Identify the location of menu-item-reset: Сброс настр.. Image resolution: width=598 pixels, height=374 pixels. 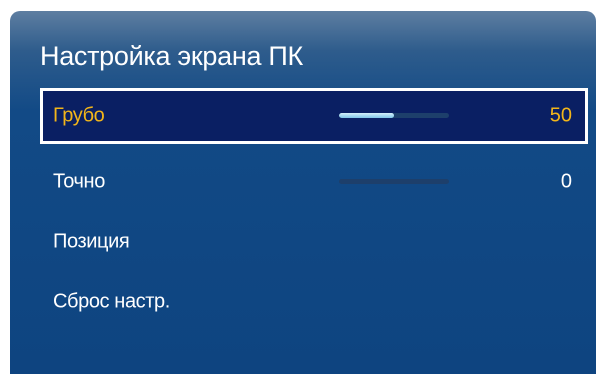
(314, 302).